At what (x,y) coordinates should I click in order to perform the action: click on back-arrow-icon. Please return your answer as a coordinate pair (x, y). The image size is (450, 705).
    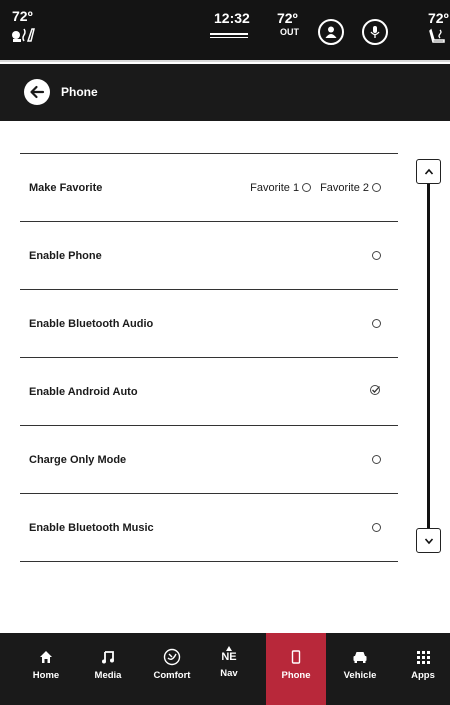
    Looking at the image, I should click on (37, 92).